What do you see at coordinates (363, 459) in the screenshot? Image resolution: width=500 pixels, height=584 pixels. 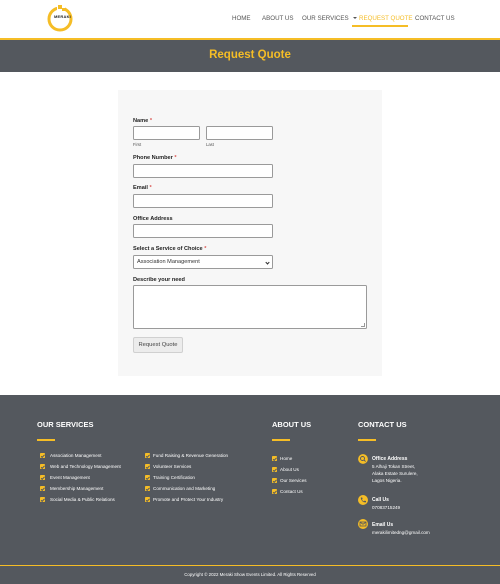 I see `map-search-icon` at bounding box center [363, 459].